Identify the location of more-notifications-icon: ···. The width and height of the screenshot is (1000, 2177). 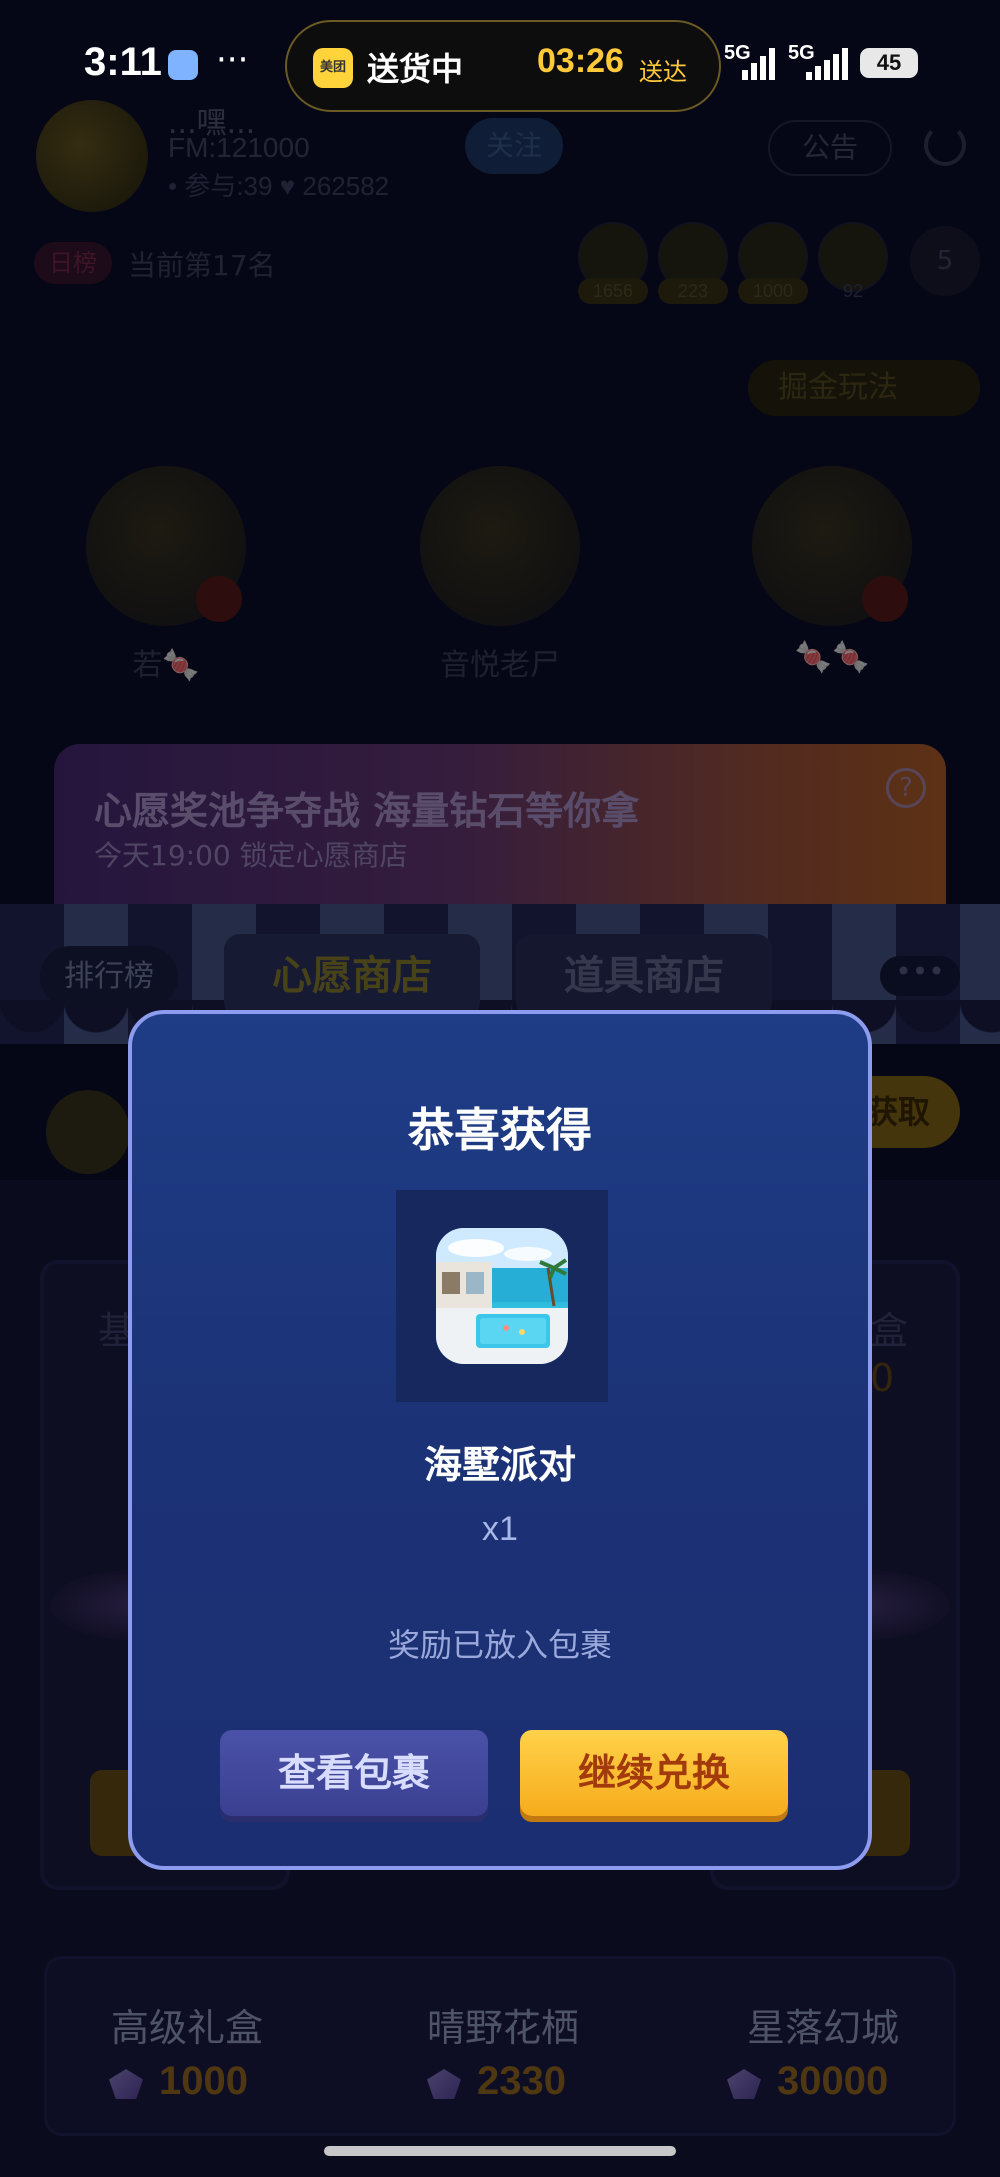
(232, 60).